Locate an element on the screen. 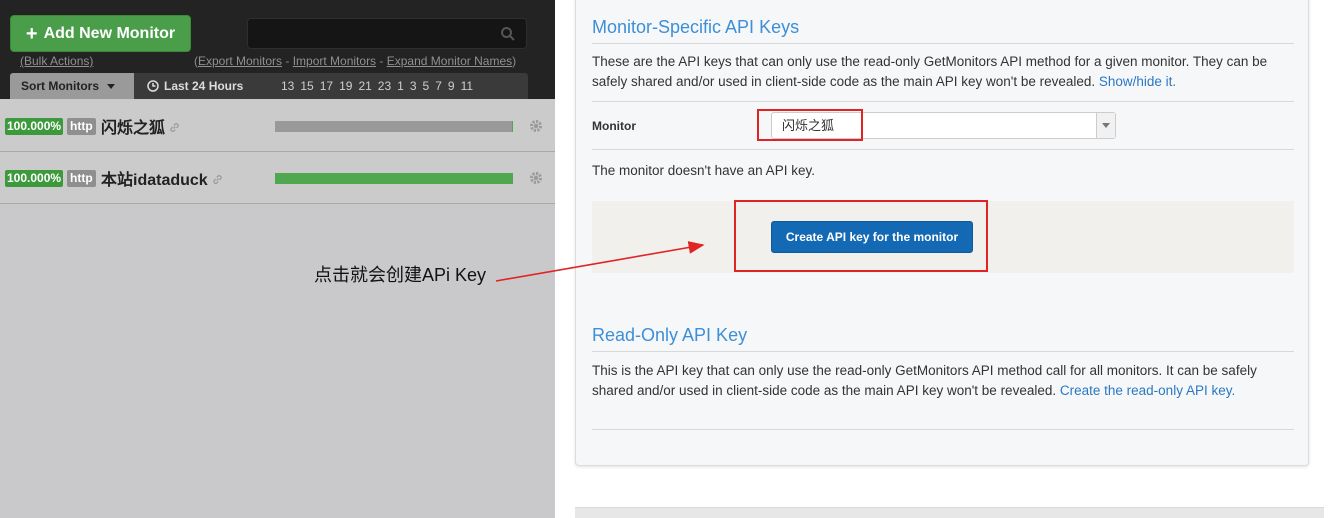  caret-down-icon is located at coordinates (111, 86).